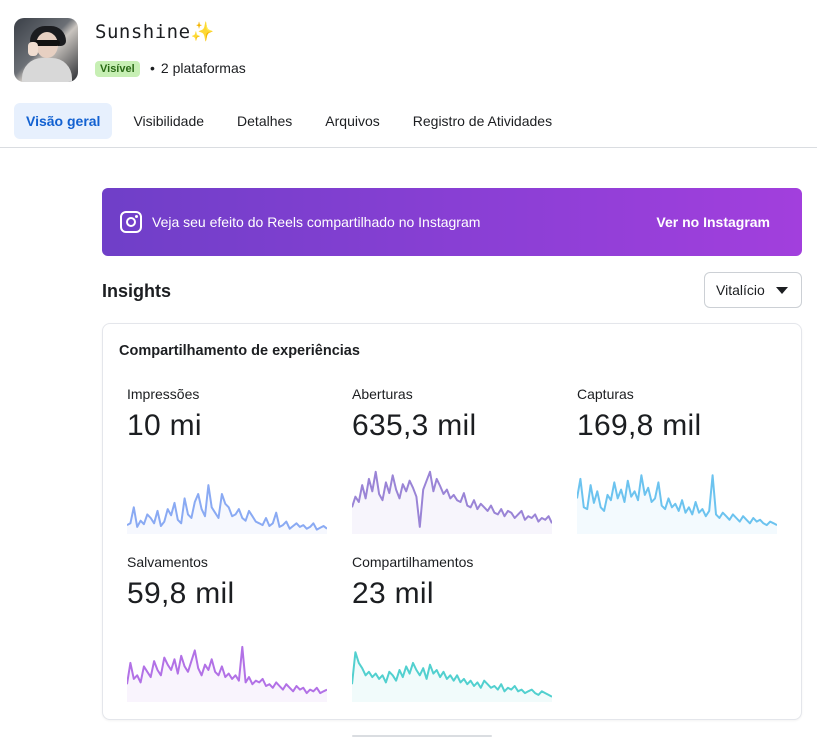  Describe the element at coordinates (131, 222) in the screenshot. I see `instagram-icon` at that location.